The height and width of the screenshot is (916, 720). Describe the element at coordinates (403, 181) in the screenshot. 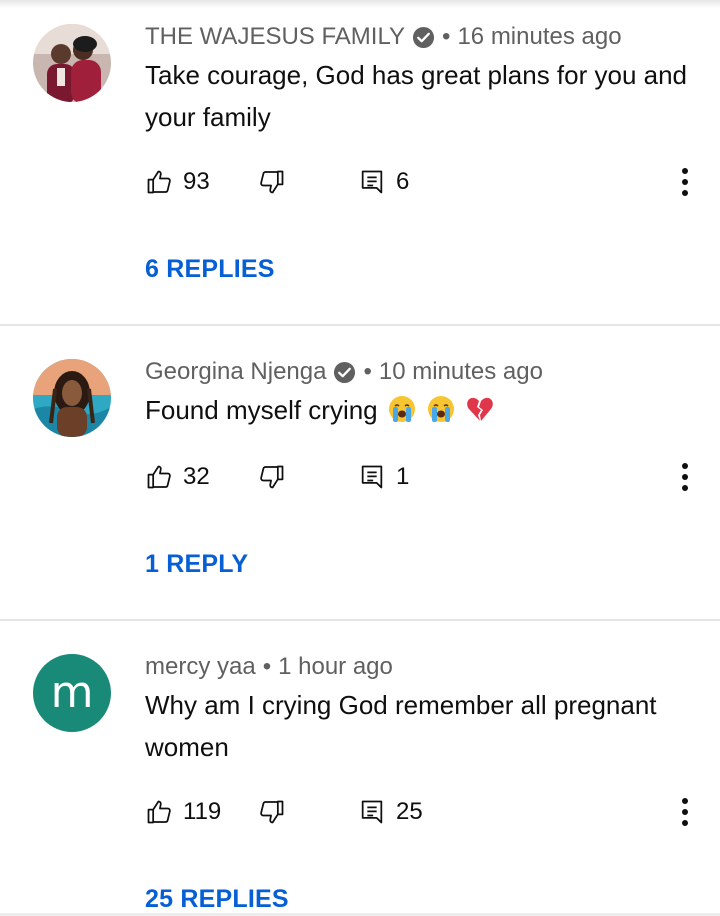

I see `reply-count: 6` at that location.